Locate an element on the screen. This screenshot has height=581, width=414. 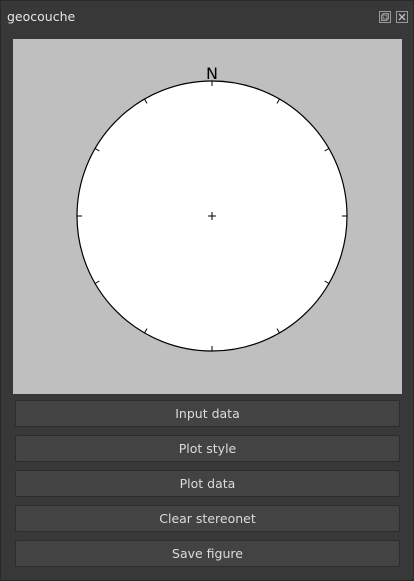
close-icon is located at coordinates (402, 17).